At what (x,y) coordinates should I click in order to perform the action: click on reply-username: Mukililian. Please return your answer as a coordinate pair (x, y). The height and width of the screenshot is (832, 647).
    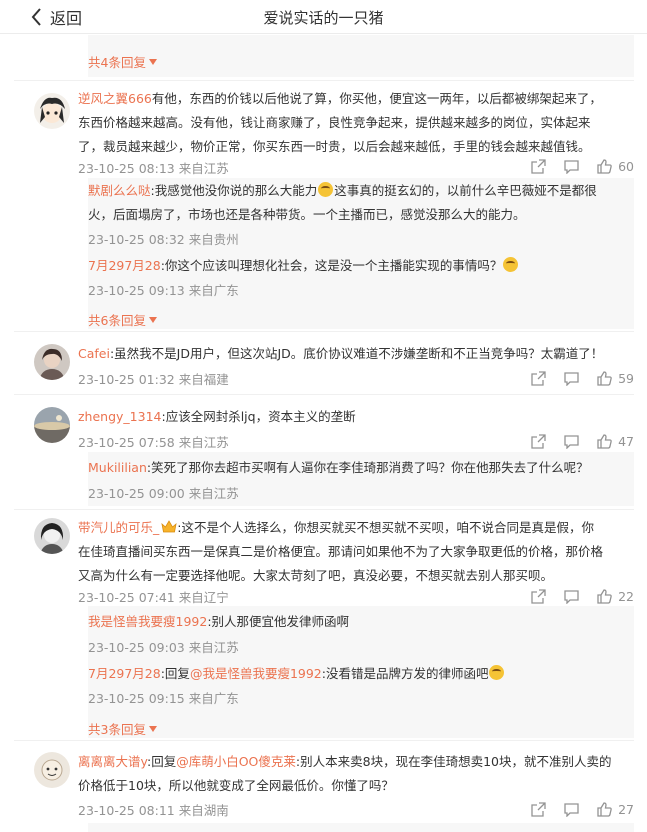
    Looking at the image, I should click on (117, 467).